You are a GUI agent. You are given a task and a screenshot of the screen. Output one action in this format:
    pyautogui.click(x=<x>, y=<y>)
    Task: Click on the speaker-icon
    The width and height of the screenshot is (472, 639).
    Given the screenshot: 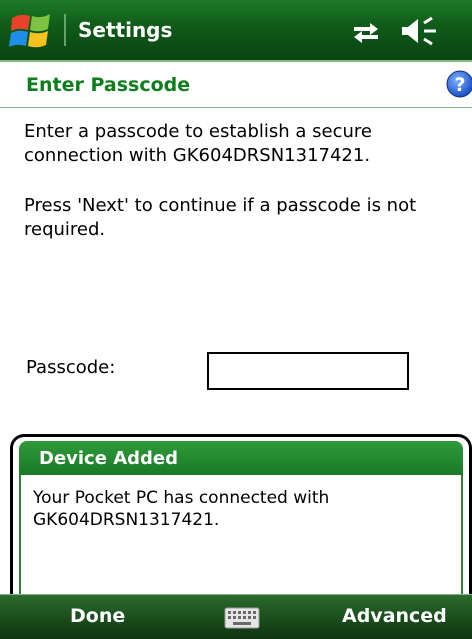 What is the action you would take?
    pyautogui.click(x=419, y=31)
    